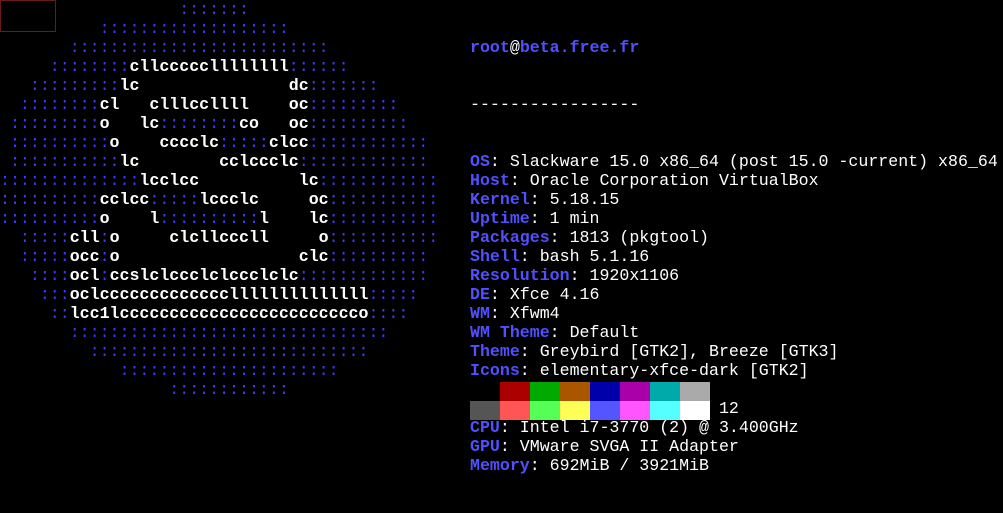 Image resolution: width=1003 pixels, height=513 pixels. Describe the element at coordinates (584, 199) in the screenshot. I see `info-value: 5.18.15` at that location.